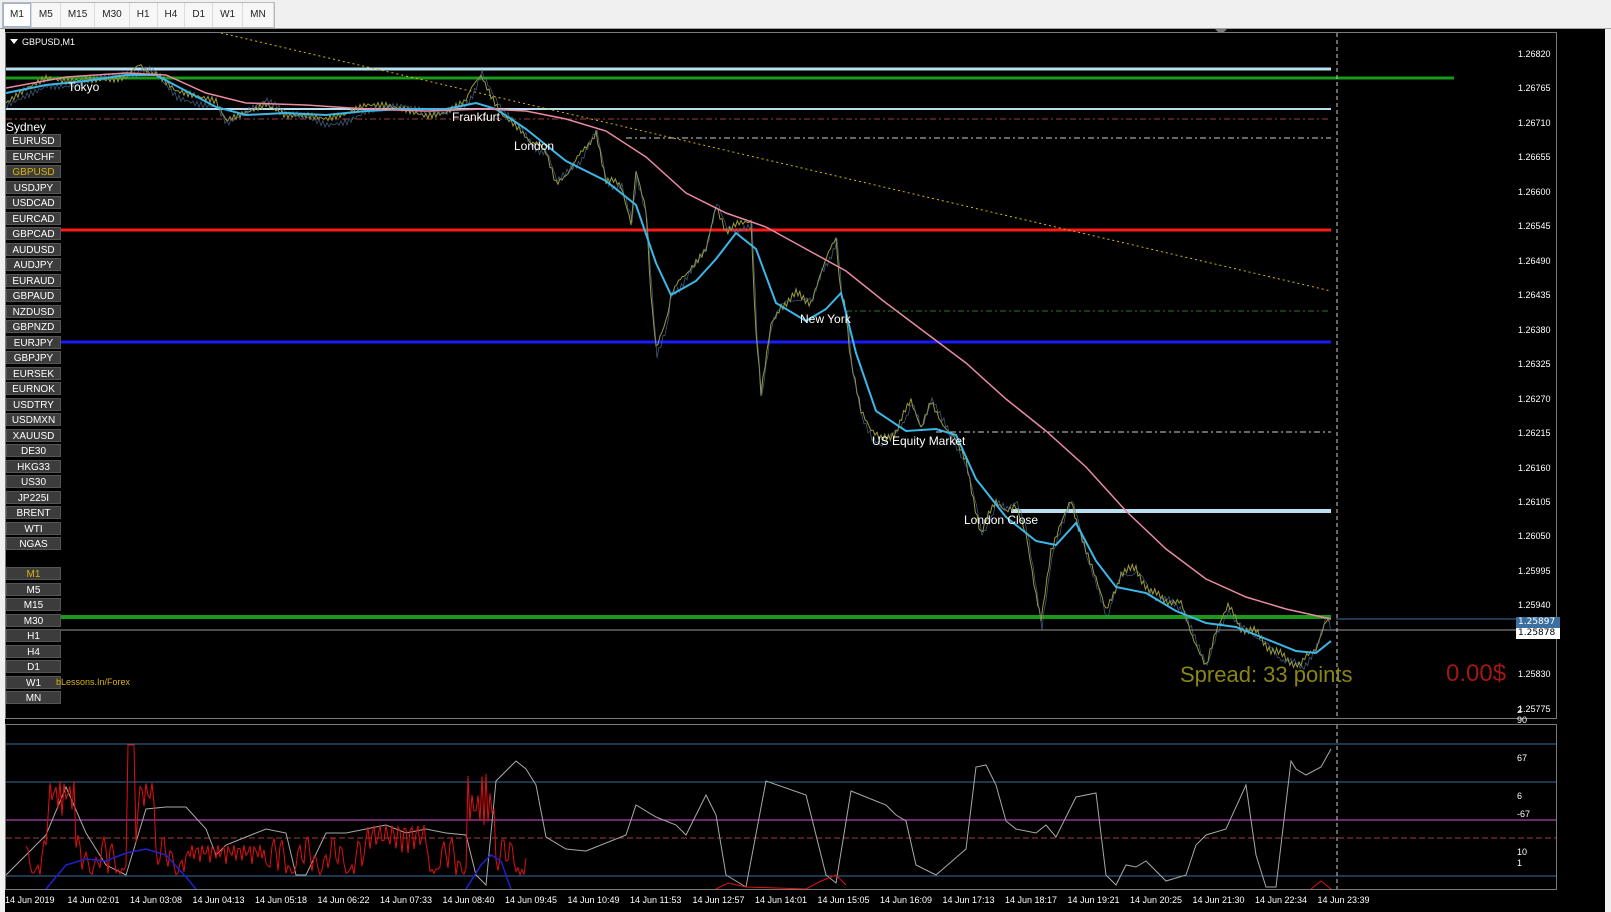 The height and width of the screenshot is (912, 1611). What do you see at coordinates (33, 666) in the screenshot?
I see `timeframe-switch-d1: D1` at bounding box center [33, 666].